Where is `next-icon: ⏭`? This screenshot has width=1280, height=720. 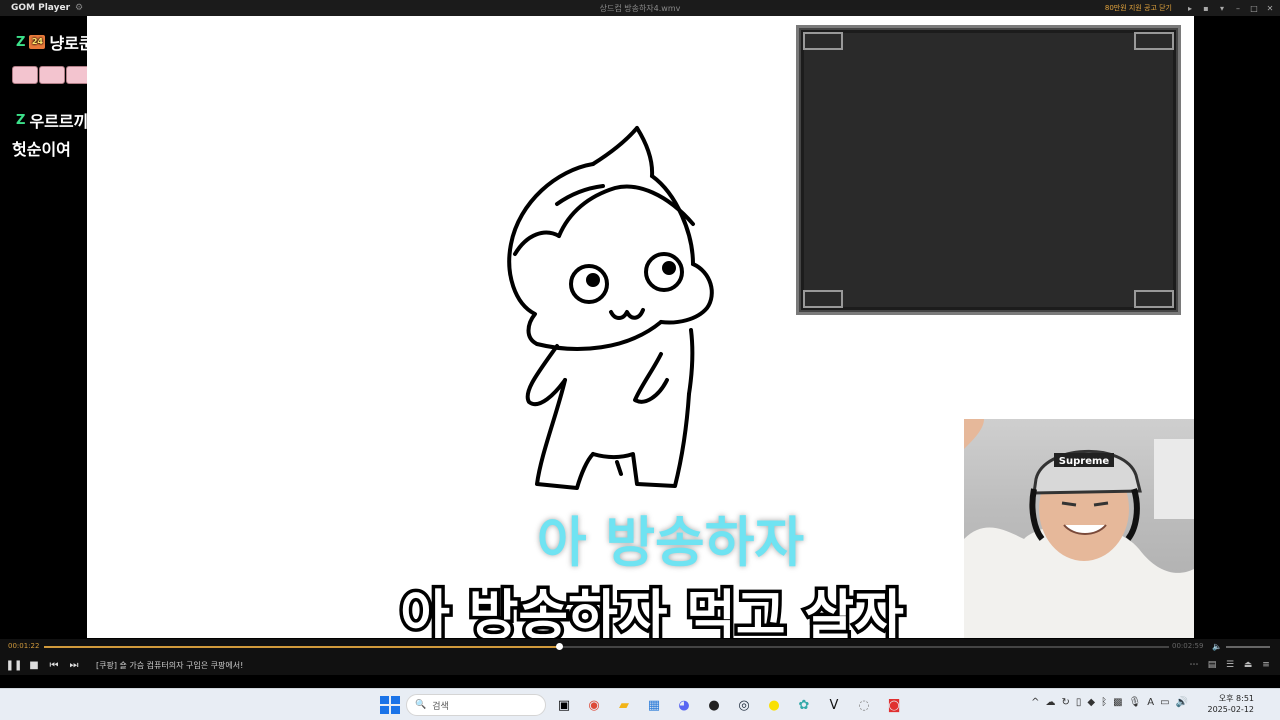
next-icon: ⏭ is located at coordinates (74, 665).